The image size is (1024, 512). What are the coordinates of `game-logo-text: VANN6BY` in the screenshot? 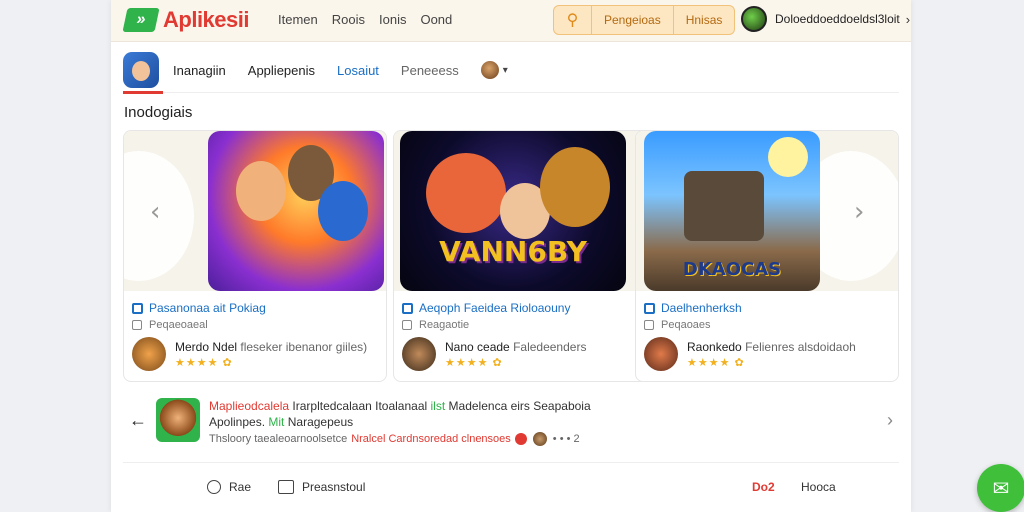 It's located at (513, 251).